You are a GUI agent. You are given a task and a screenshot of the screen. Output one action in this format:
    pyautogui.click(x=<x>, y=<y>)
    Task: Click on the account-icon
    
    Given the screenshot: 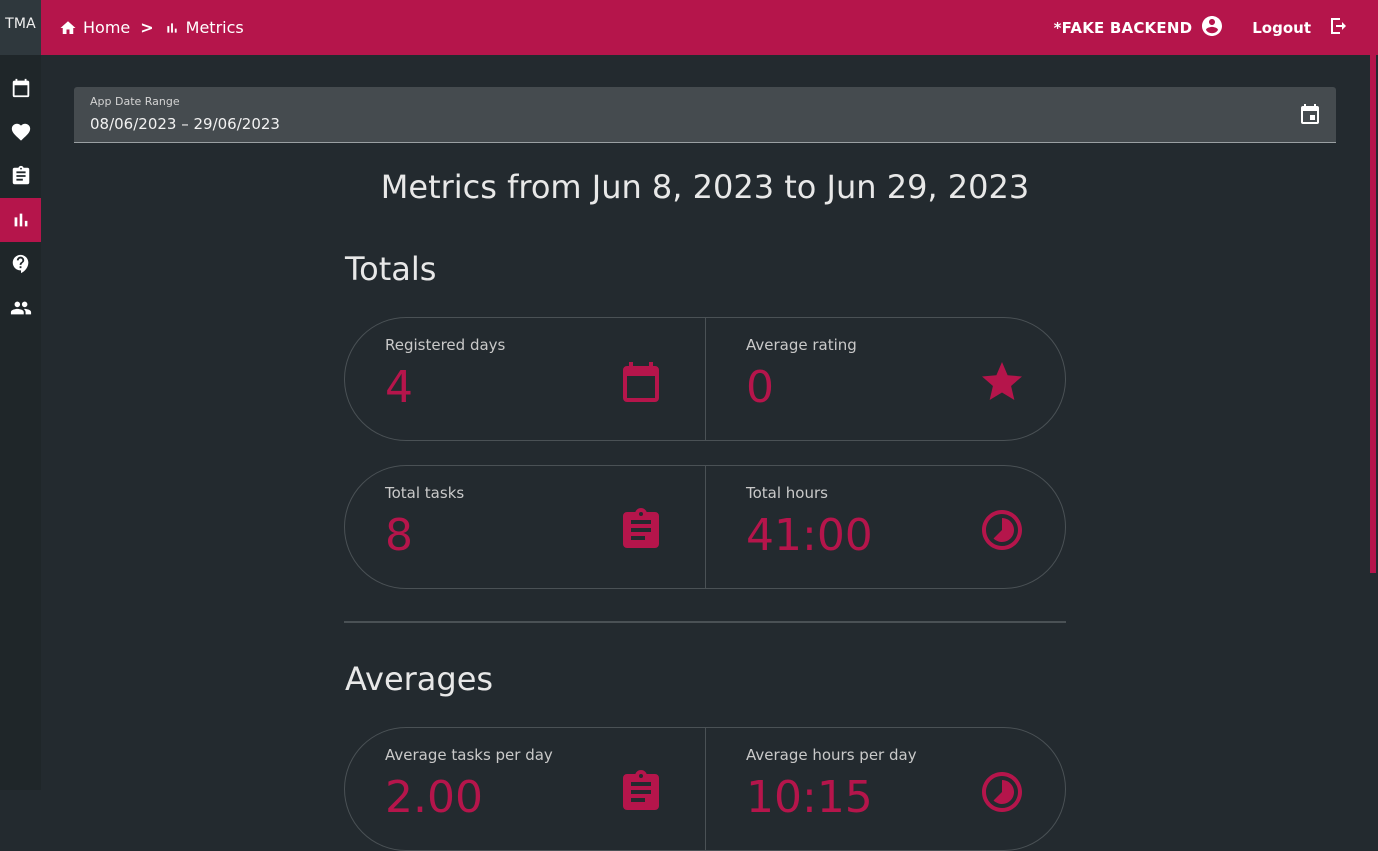 What is the action you would take?
    pyautogui.click(x=1212, y=26)
    